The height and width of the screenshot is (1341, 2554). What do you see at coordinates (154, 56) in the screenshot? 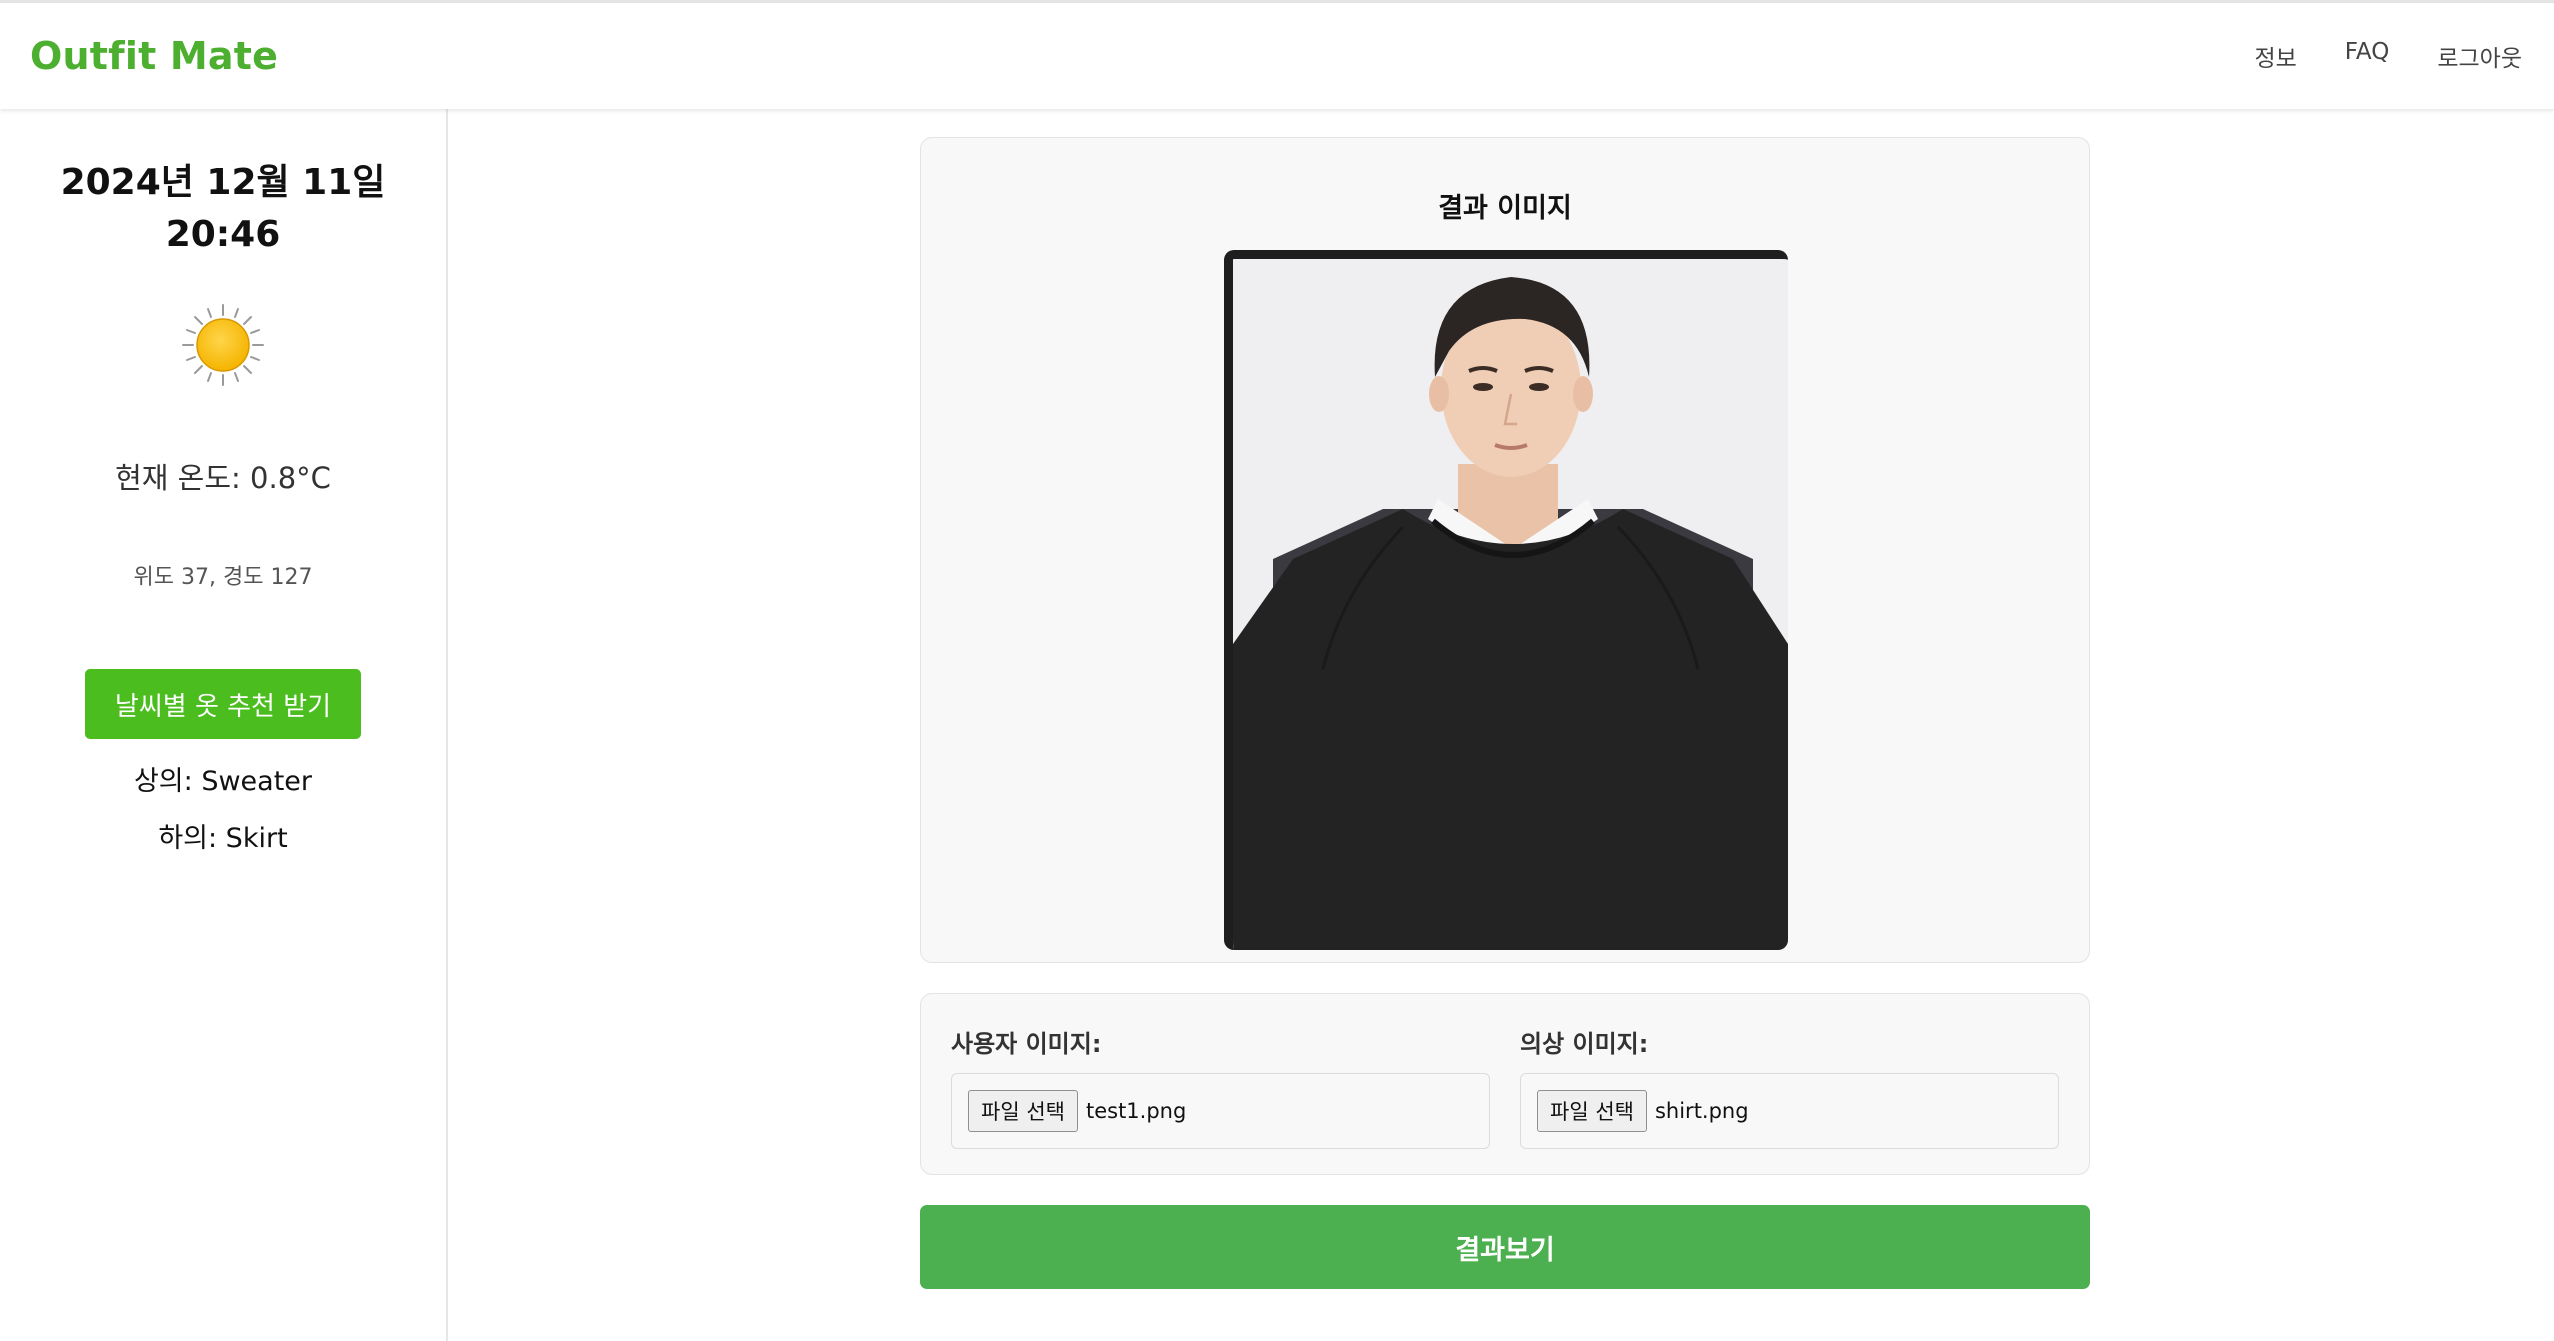
I see `brand-logo: Outfit Mate` at bounding box center [154, 56].